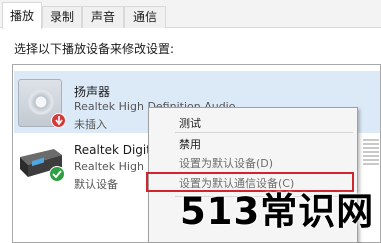  I want to click on menu-item-set-default-device: 设置为默认设备(D), so click(226, 163).